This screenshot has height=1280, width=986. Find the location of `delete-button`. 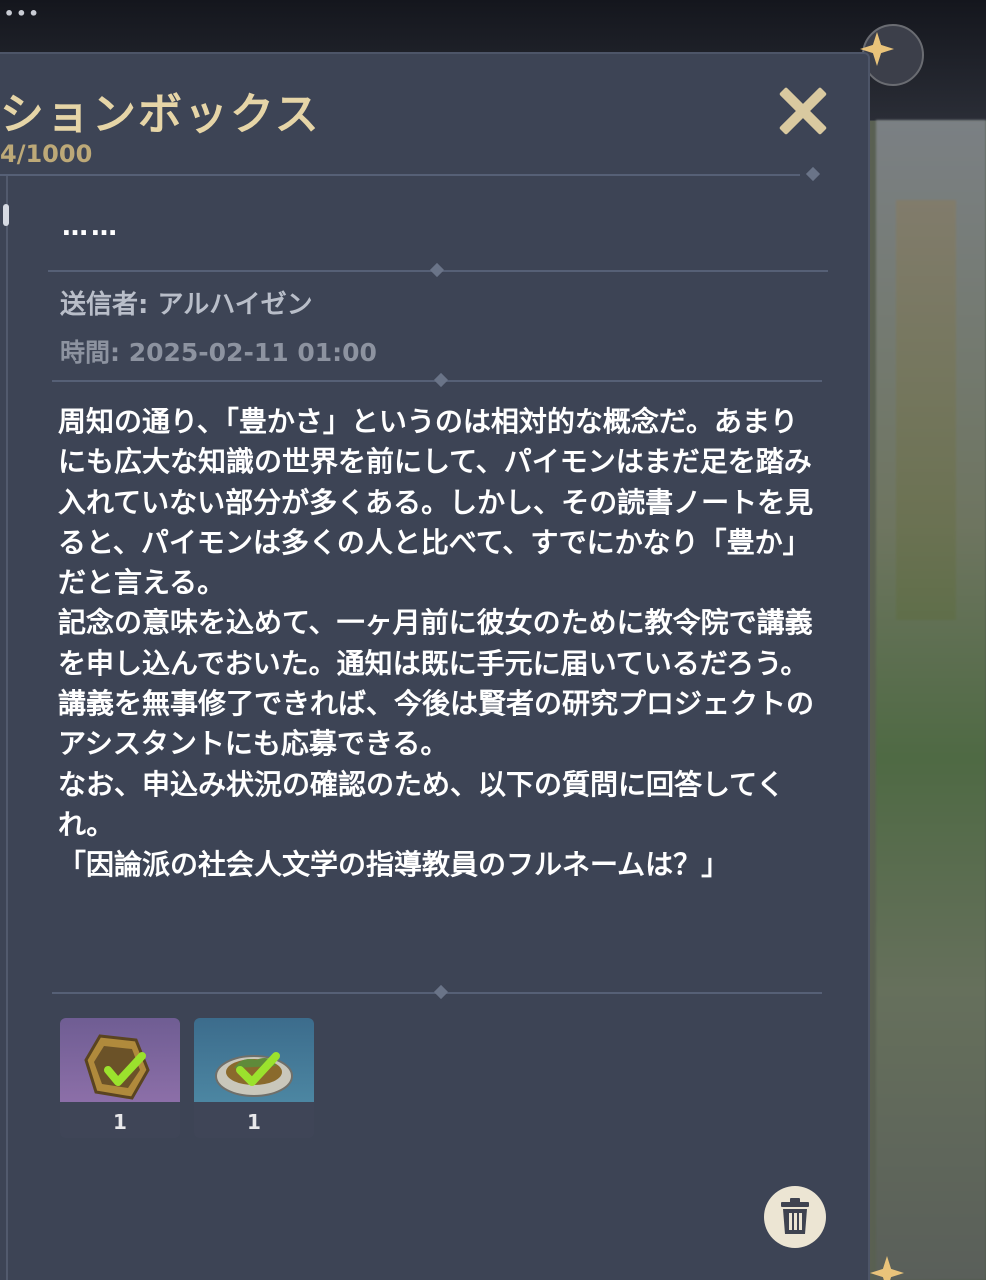

delete-button is located at coordinates (795, 1217).